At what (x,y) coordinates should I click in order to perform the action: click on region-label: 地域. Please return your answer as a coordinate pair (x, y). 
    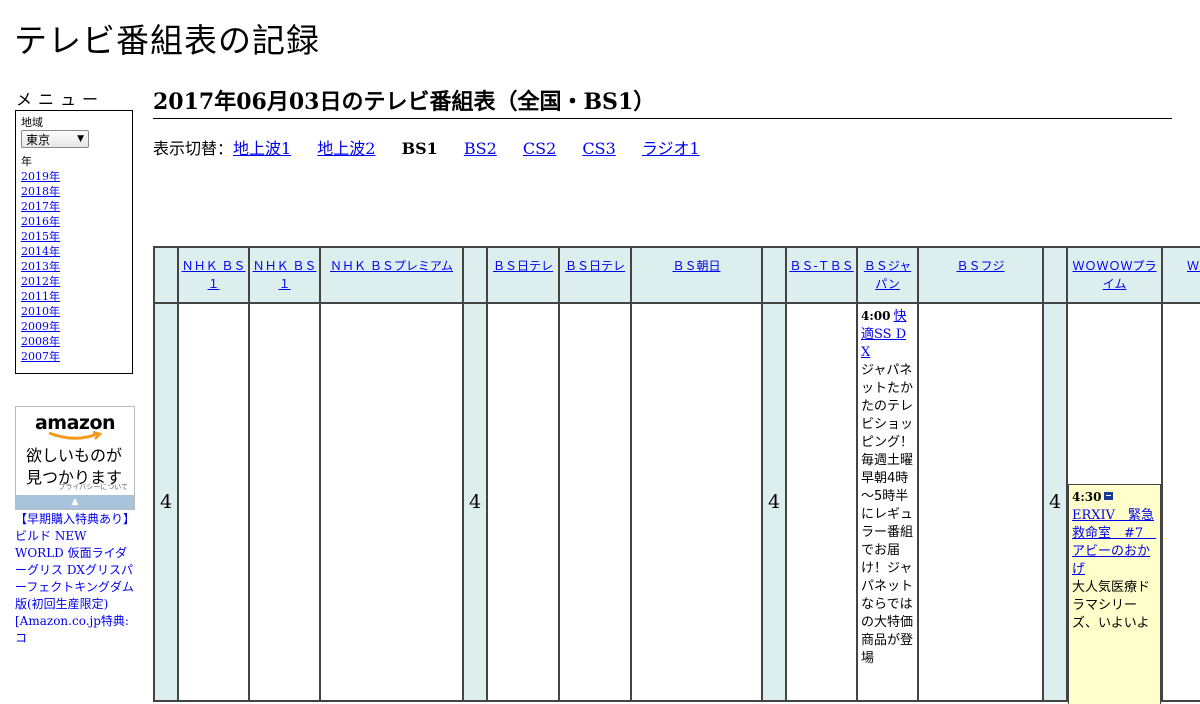
    Looking at the image, I should click on (32, 122).